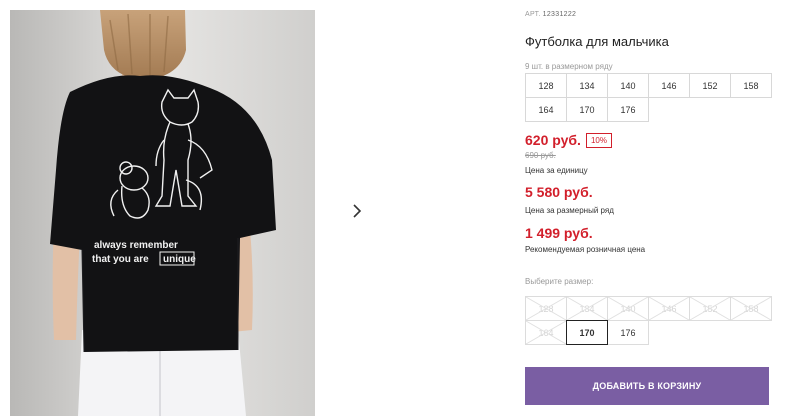 This screenshot has width=800, height=416. I want to click on size-option-disabled: 146, so click(669, 308).